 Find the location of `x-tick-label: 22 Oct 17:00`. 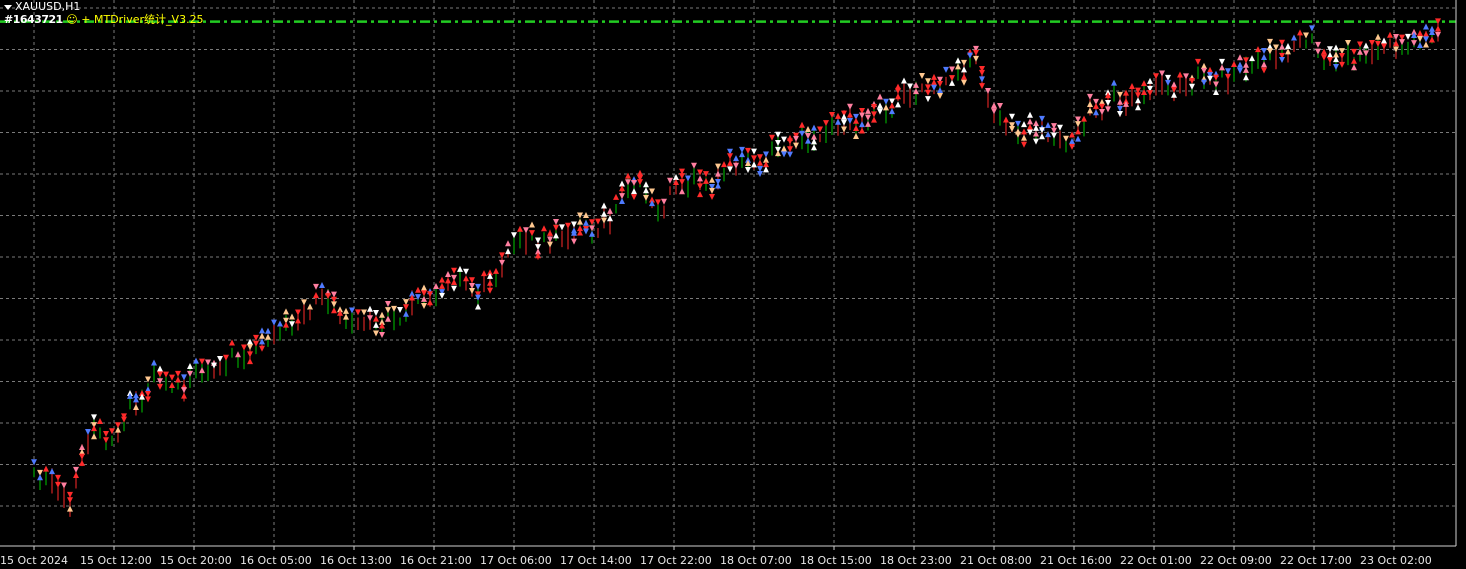

x-tick-label: 22 Oct 17:00 is located at coordinates (1316, 560).